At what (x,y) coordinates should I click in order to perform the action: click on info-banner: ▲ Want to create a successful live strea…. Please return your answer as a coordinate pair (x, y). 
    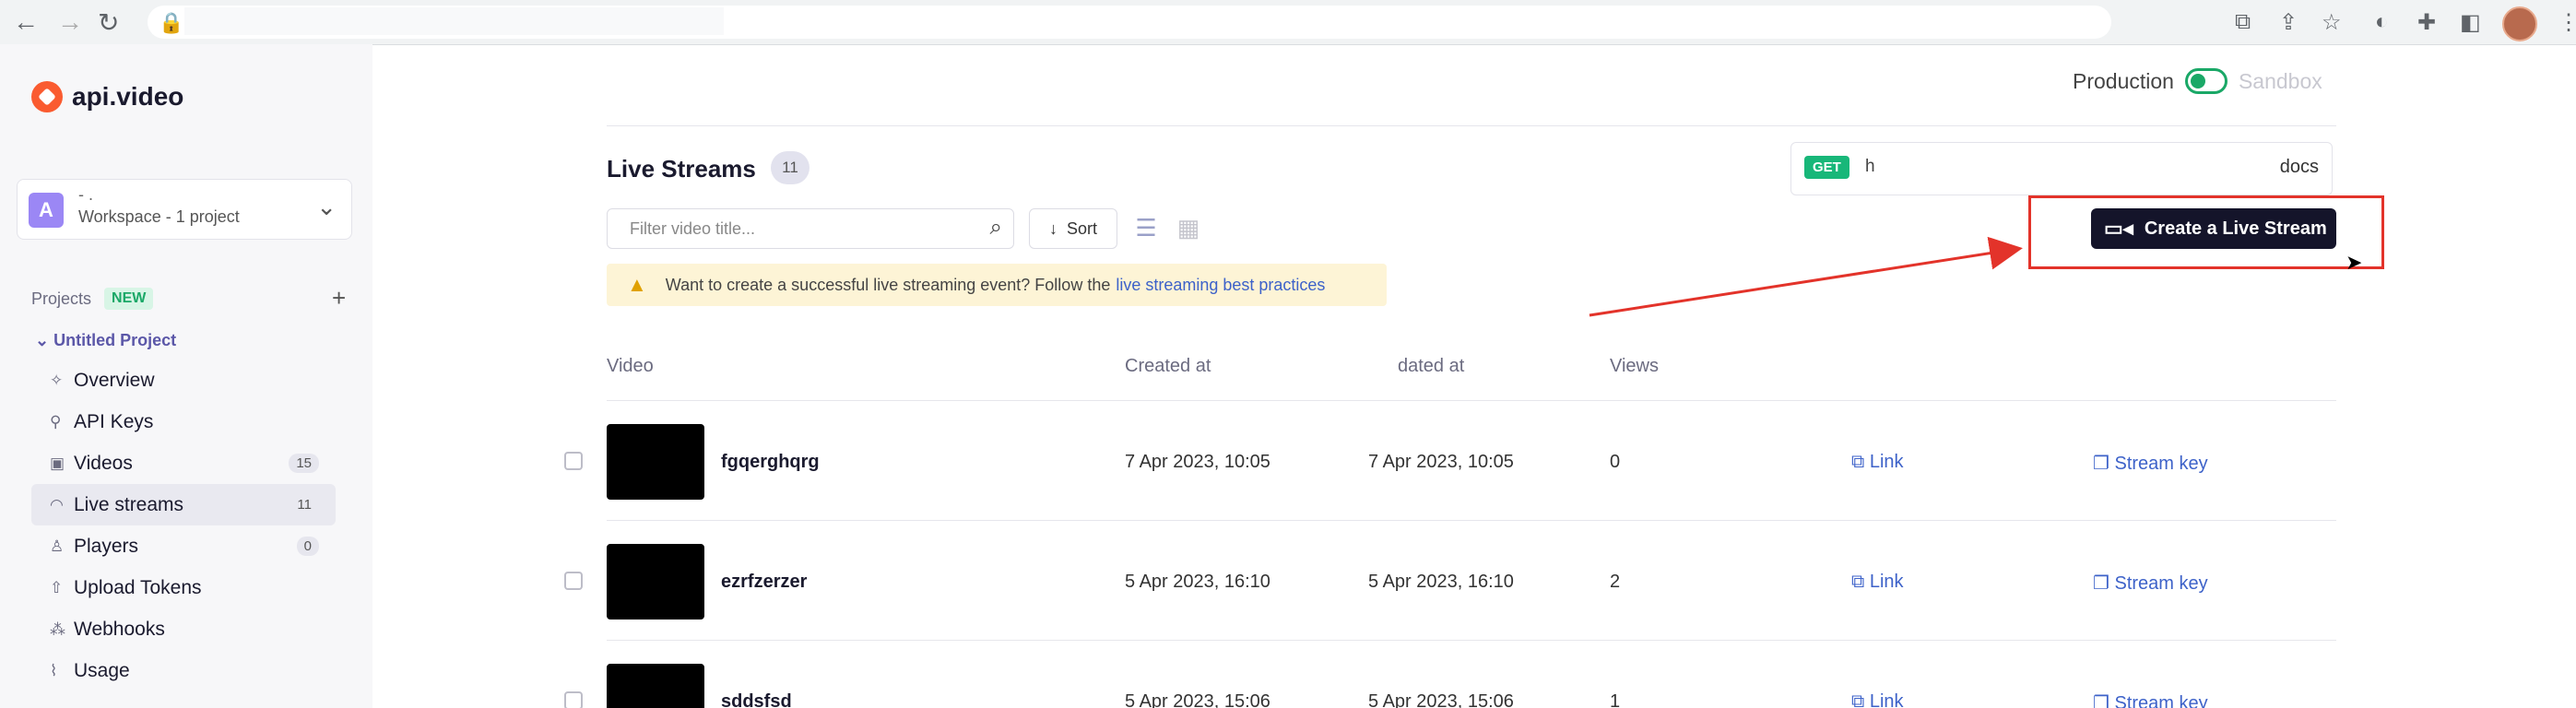
    Looking at the image, I should click on (997, 285).